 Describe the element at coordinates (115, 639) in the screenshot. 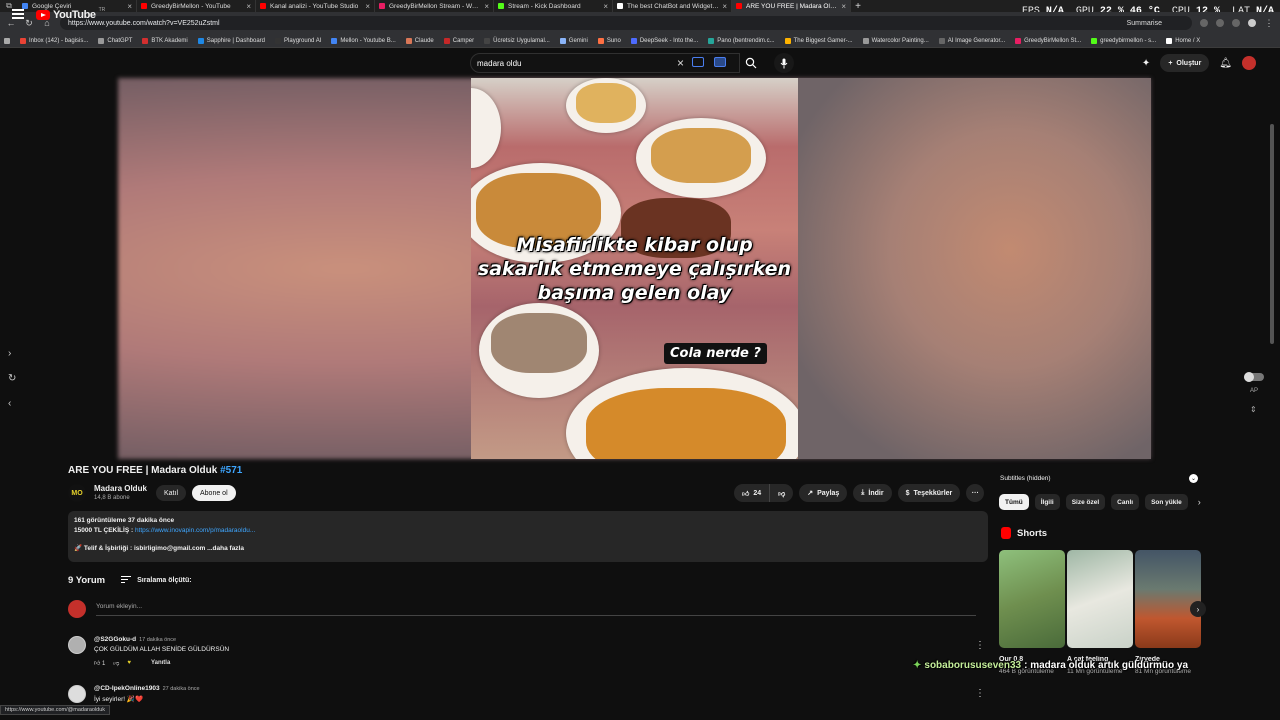

I see `comment-author: @S2GGoku-d` at that location.